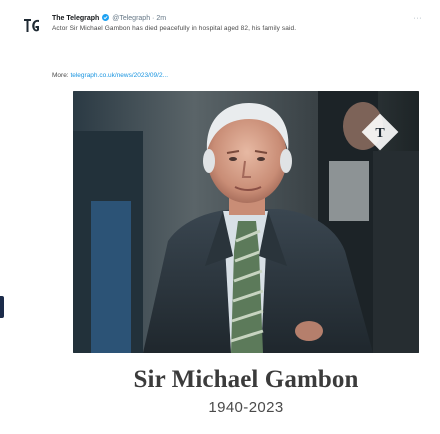  I want to click on more-label: More:, so click(60, 75).